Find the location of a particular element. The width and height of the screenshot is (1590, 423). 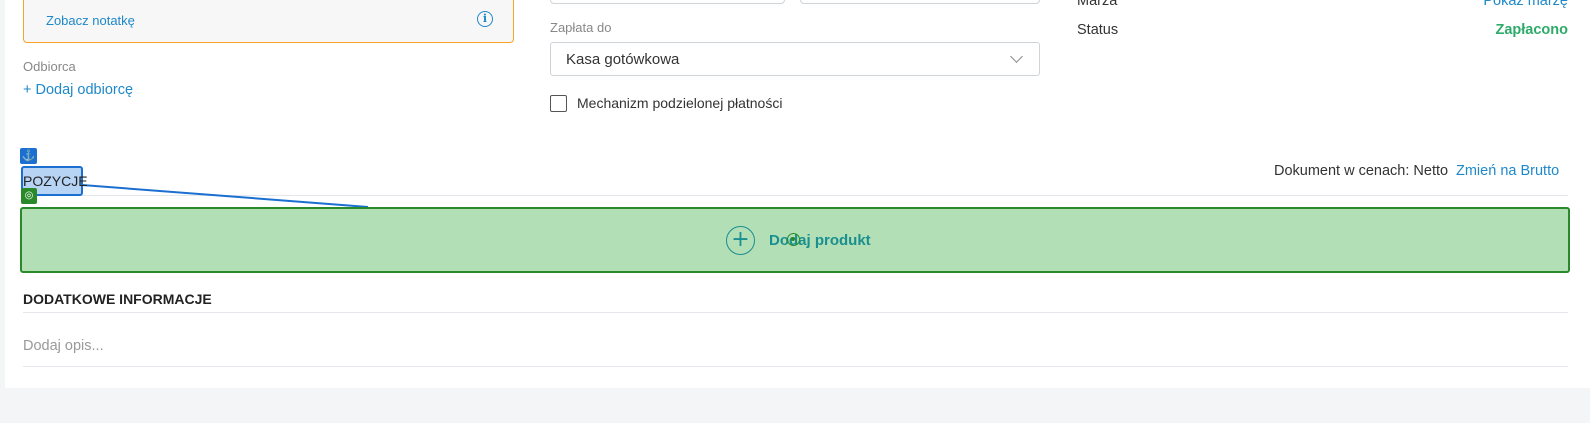

description-underline is located at coordinates (795, 366).